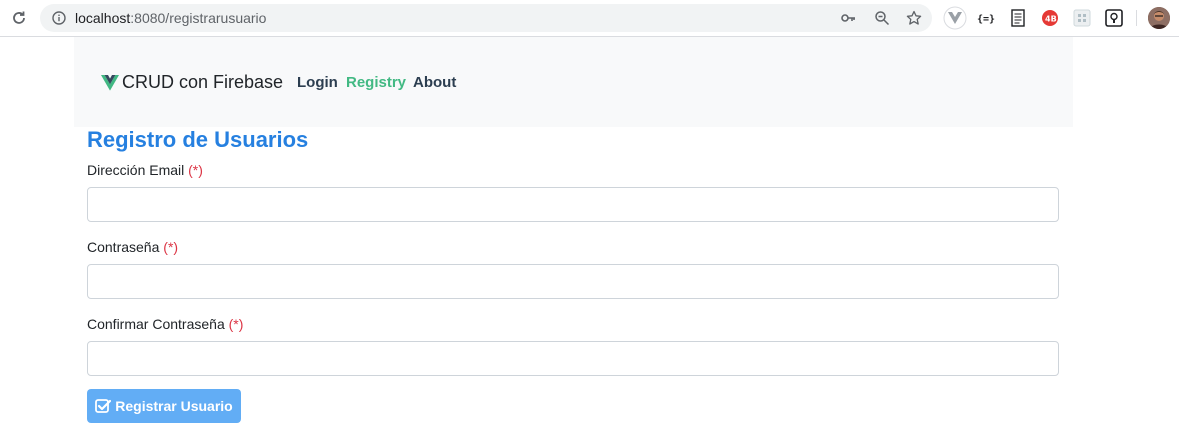 Image resolution: width=1179 pixels, height=443 pixels. I want to click on address-bar: localhost:8080/registrarusuario, so click(486, 18).